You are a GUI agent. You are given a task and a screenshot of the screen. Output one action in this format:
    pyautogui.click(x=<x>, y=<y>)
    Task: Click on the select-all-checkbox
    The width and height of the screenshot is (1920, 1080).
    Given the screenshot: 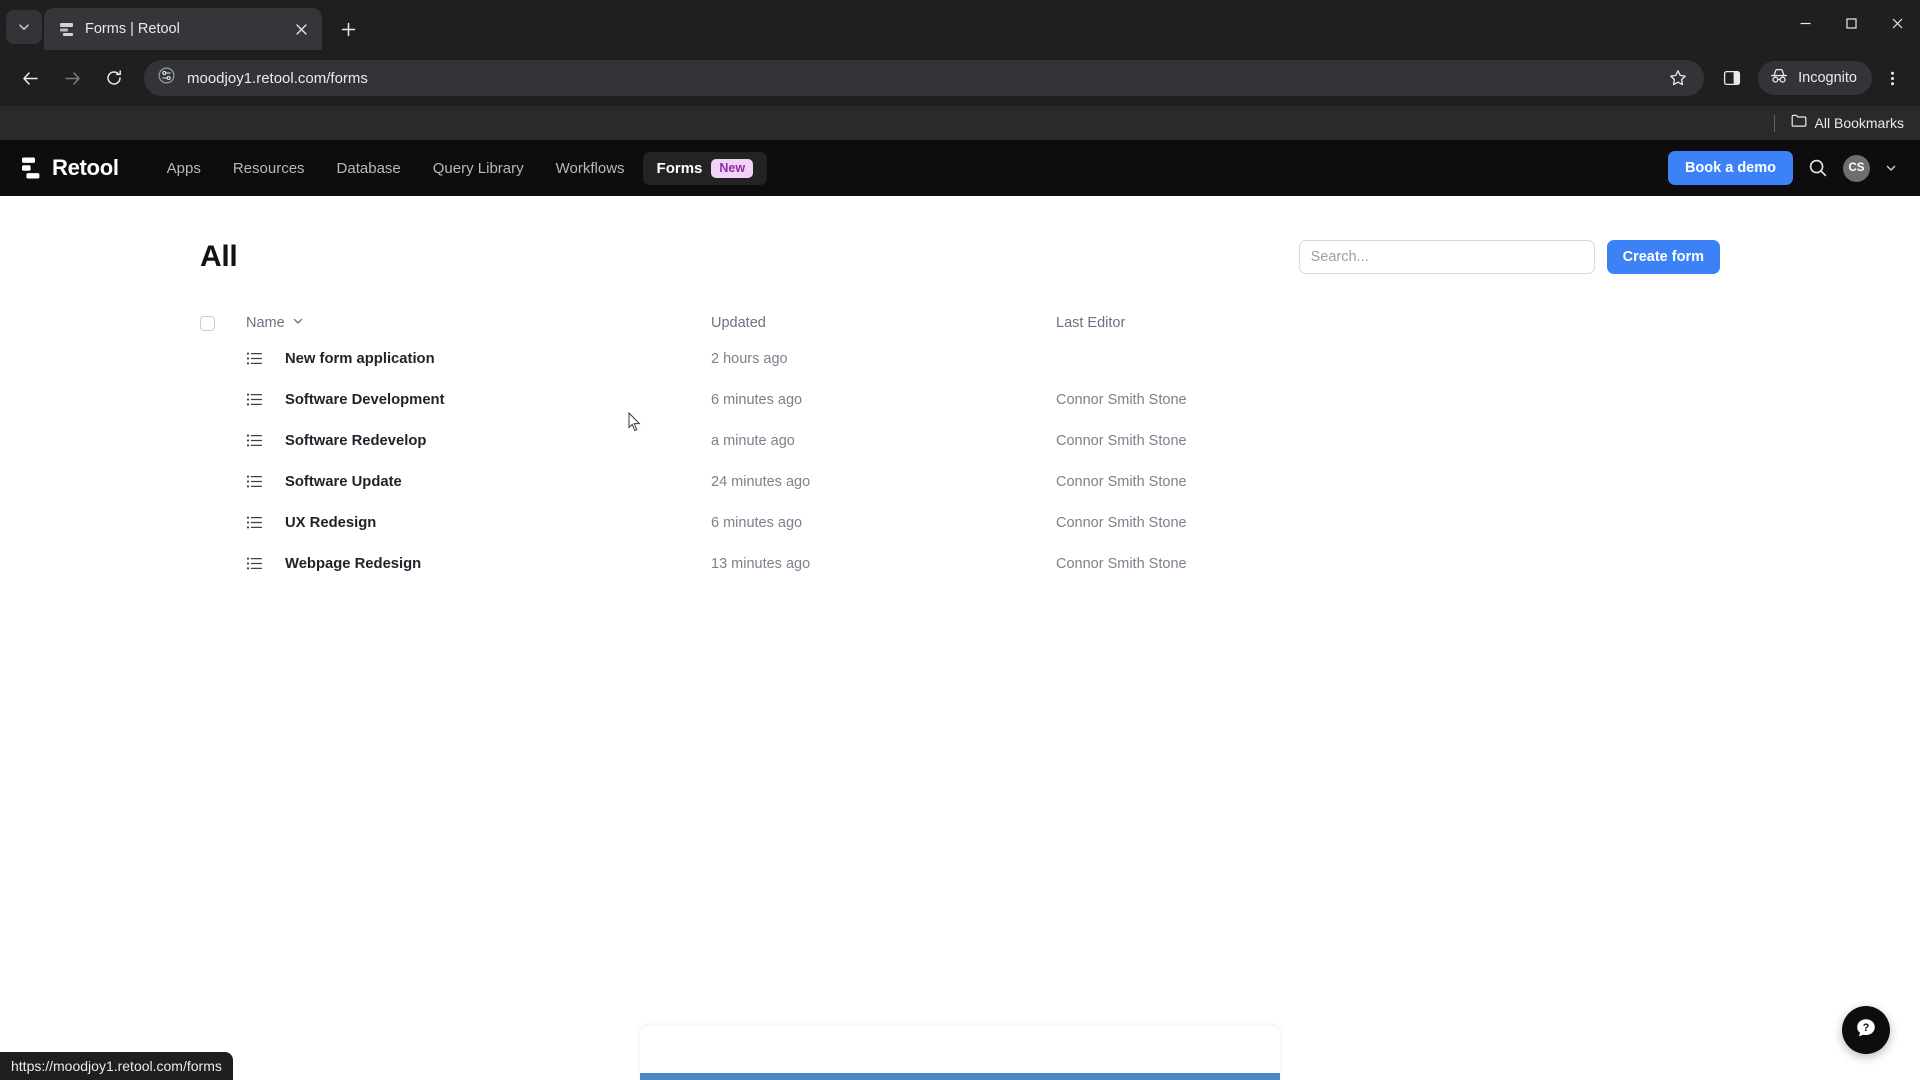 What is the action you would take?
    pyautogui.click(x=207, y=323)
    